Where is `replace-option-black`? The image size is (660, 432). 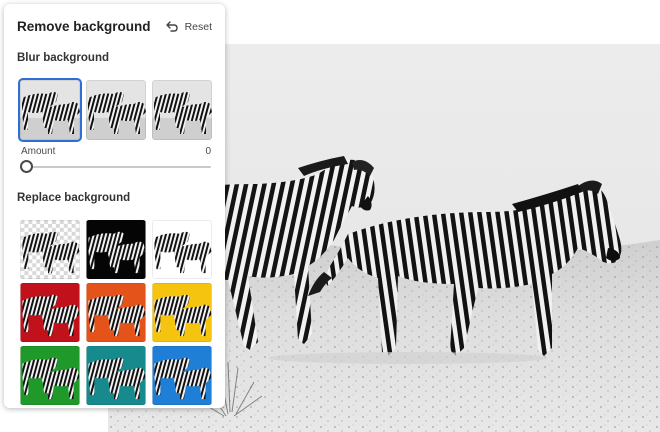 replace-option-black is located at coordinates (116, 249).